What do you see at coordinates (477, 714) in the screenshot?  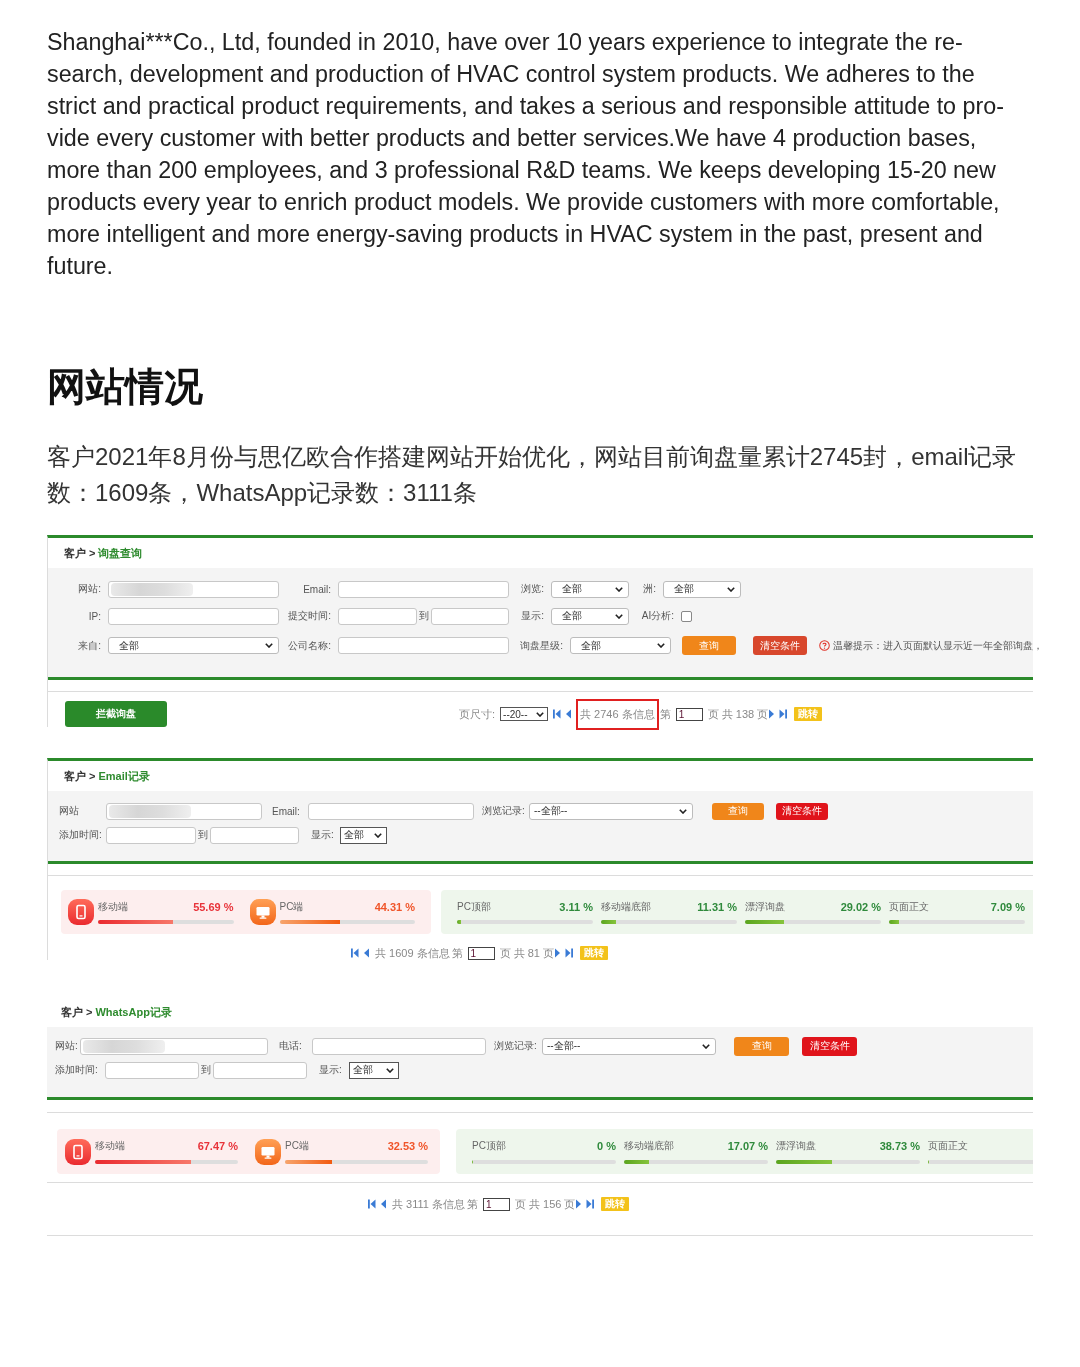 I see `page-size-label: 页尺寸:` at bounding box center [477, 714].